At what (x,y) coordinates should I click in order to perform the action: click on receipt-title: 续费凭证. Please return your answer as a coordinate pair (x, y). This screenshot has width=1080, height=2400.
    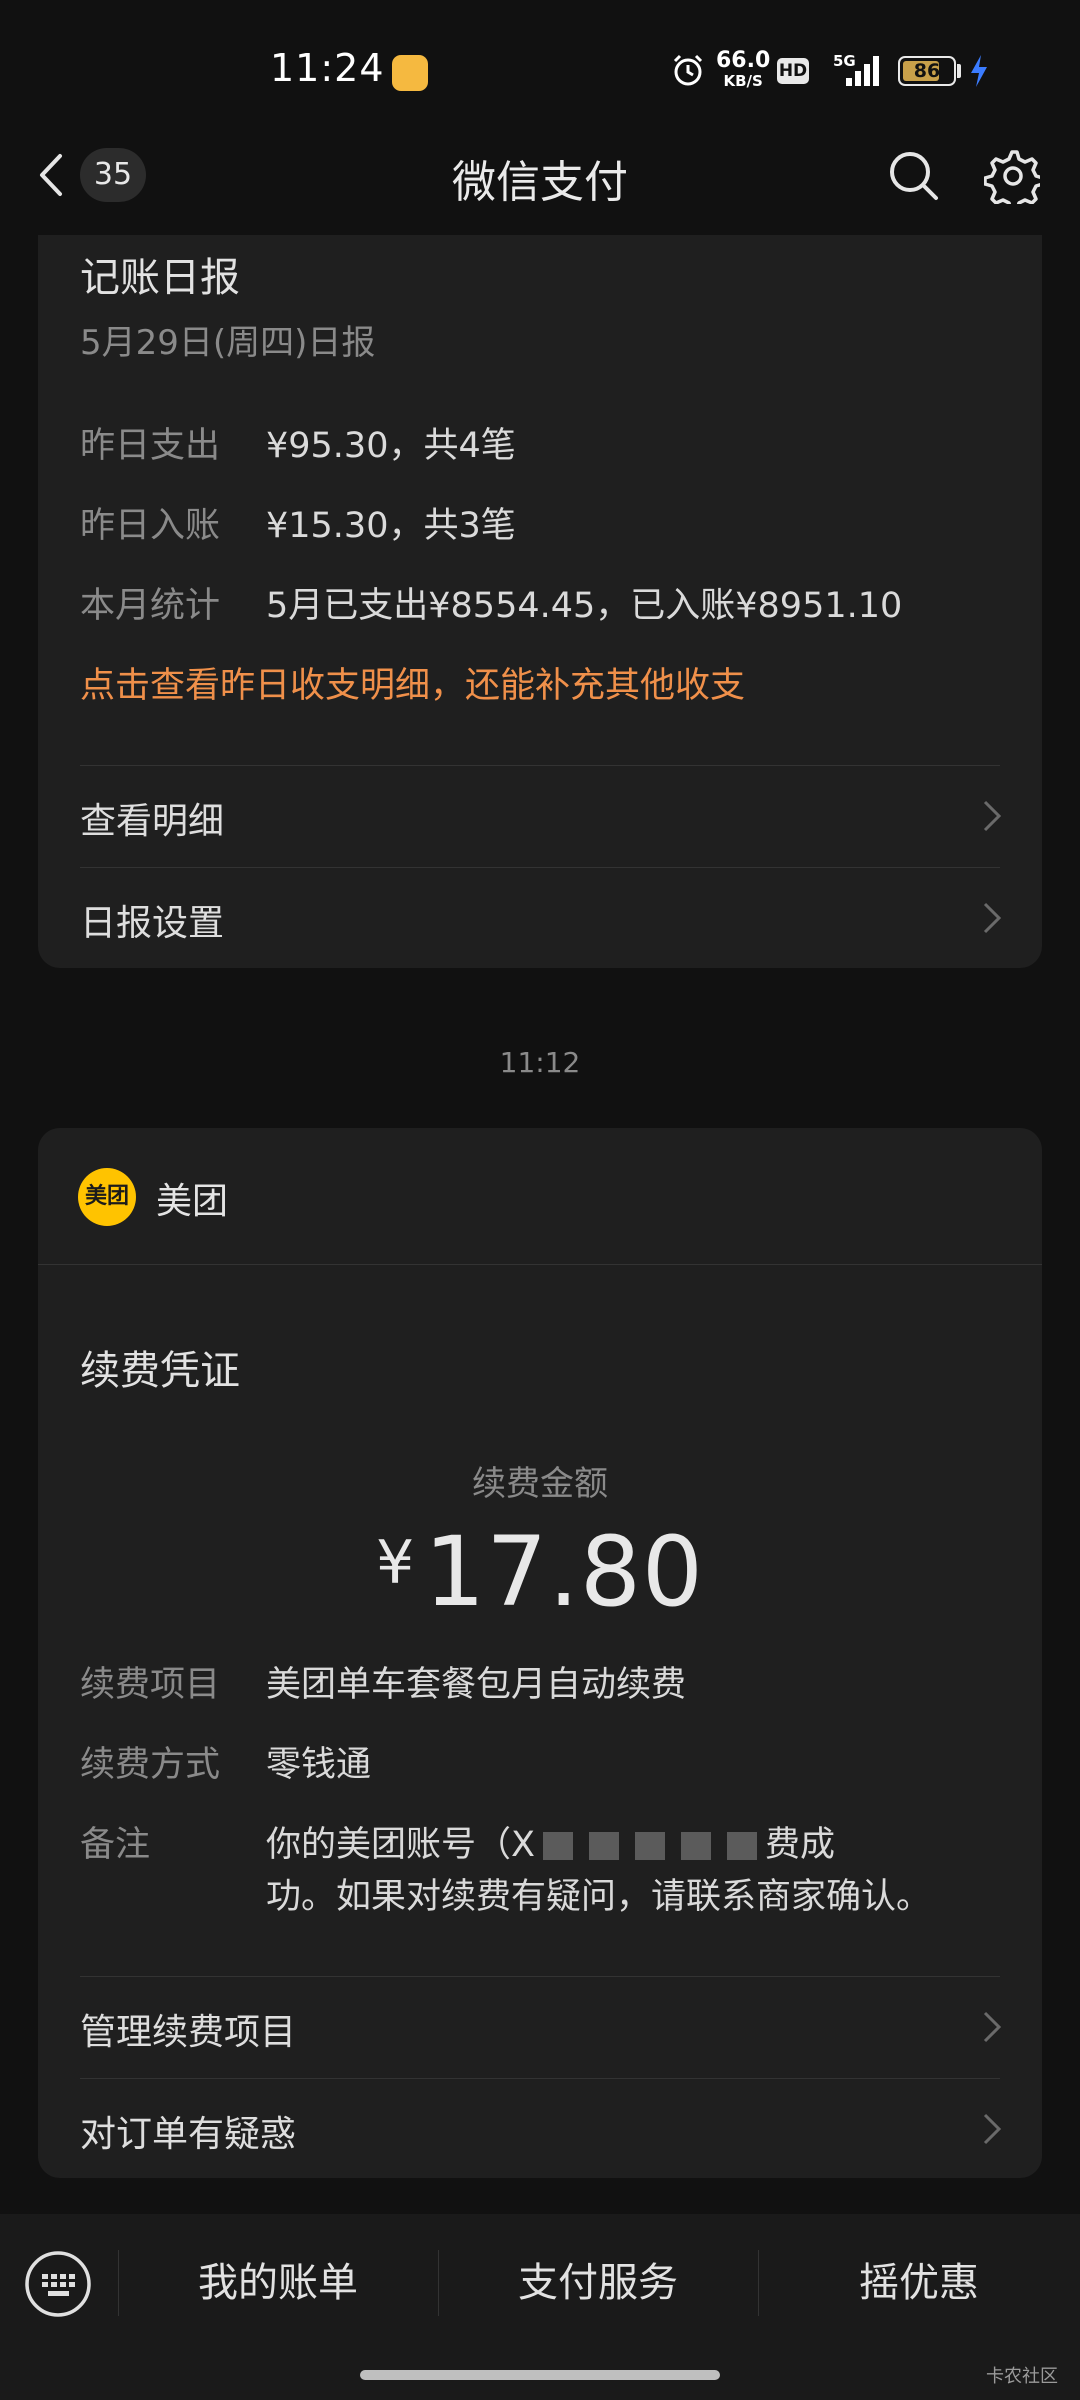
    Looking at the image, I should click on (160, 1371).